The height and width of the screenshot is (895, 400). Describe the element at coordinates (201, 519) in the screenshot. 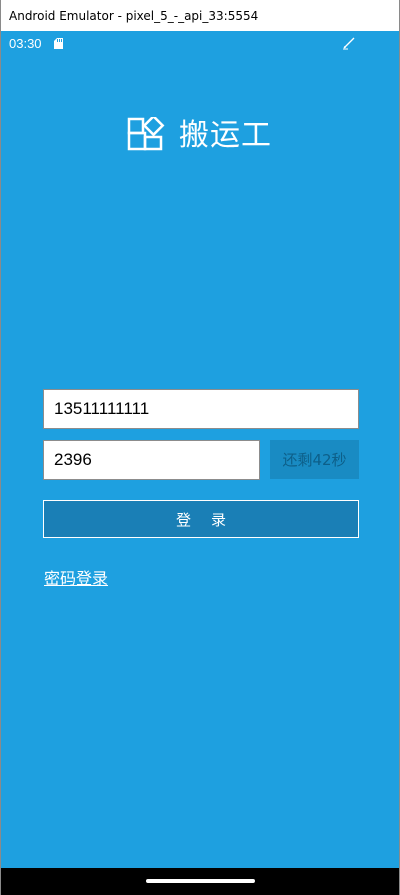

I see `login-button: 登录` at that location.